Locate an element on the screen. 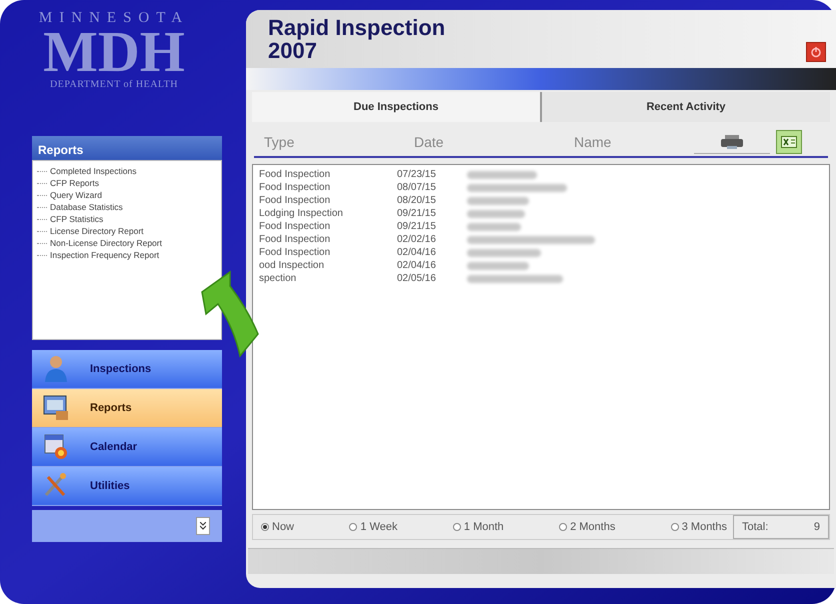  report-icon is located at coordinates (56, 408).